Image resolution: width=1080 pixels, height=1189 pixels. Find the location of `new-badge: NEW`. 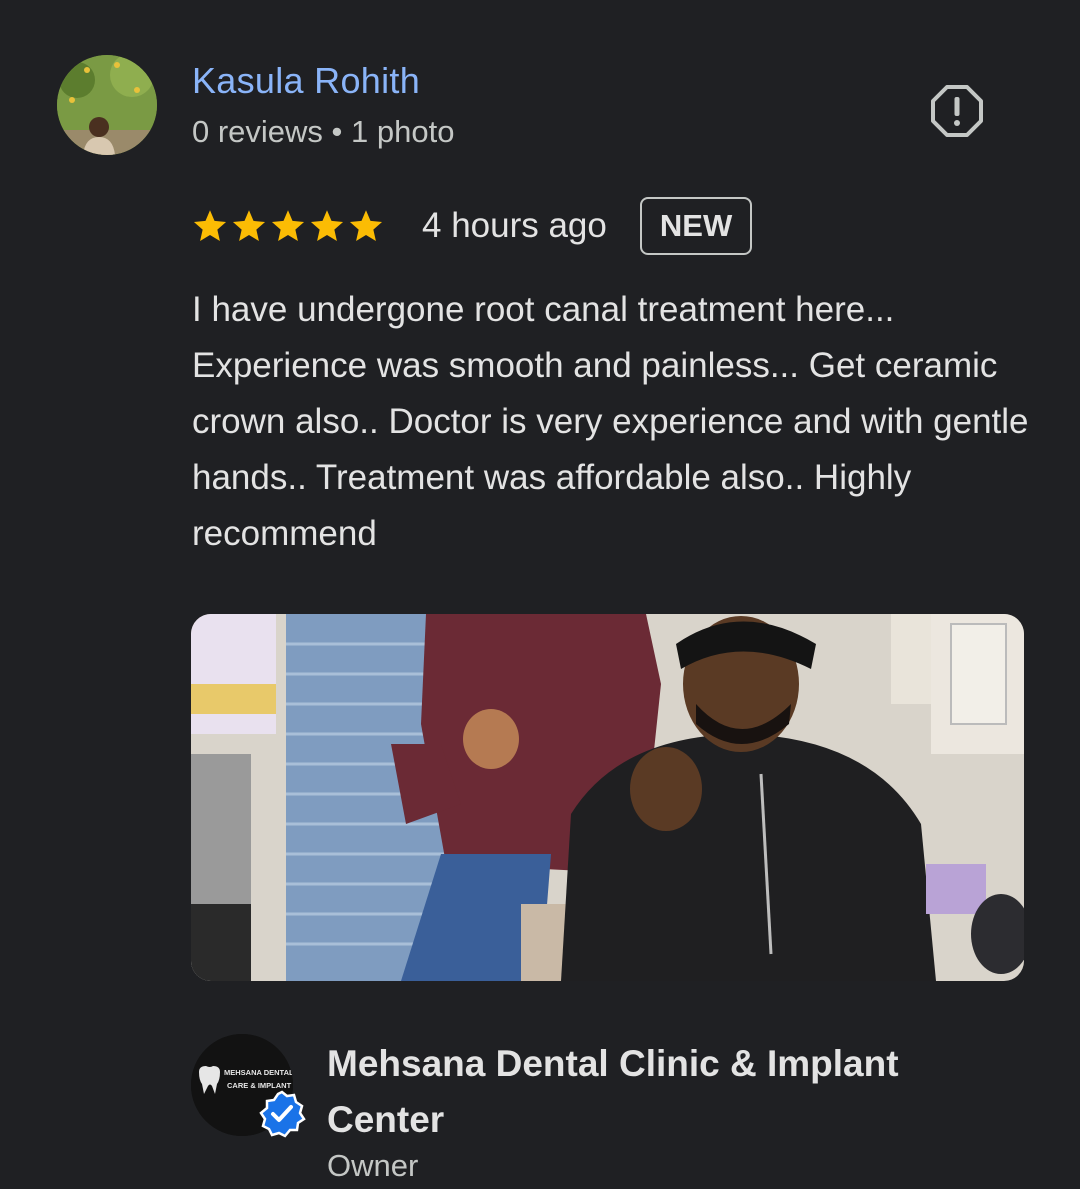

new-badge: NEW is located at coordinates (696, 226).